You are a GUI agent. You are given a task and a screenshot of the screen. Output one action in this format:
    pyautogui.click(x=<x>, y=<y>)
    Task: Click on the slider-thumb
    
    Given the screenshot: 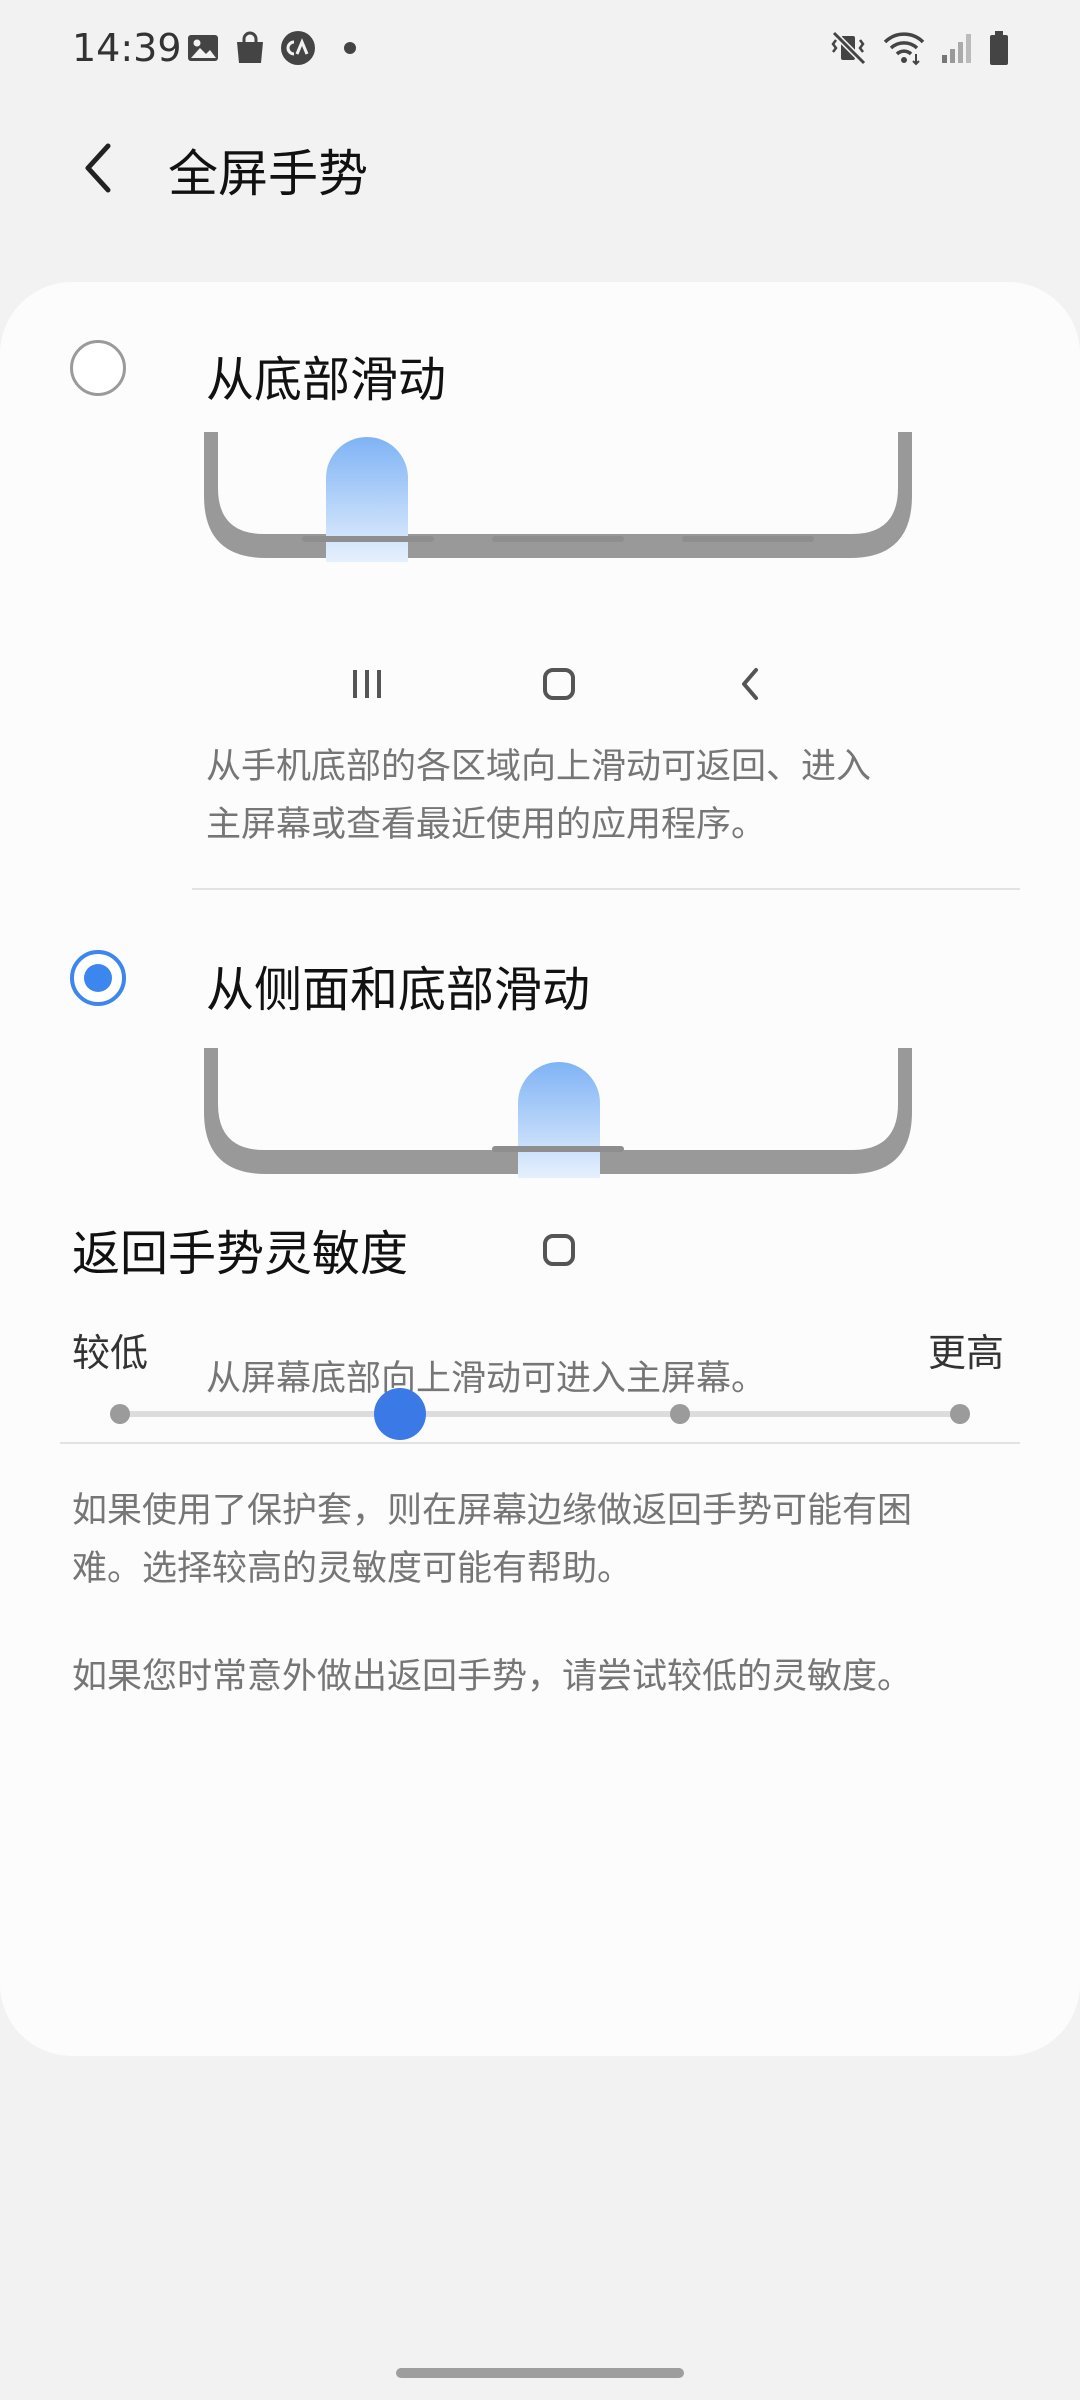 What is the action you would take?
    pyautogui.click(x=400, y=1414)
    